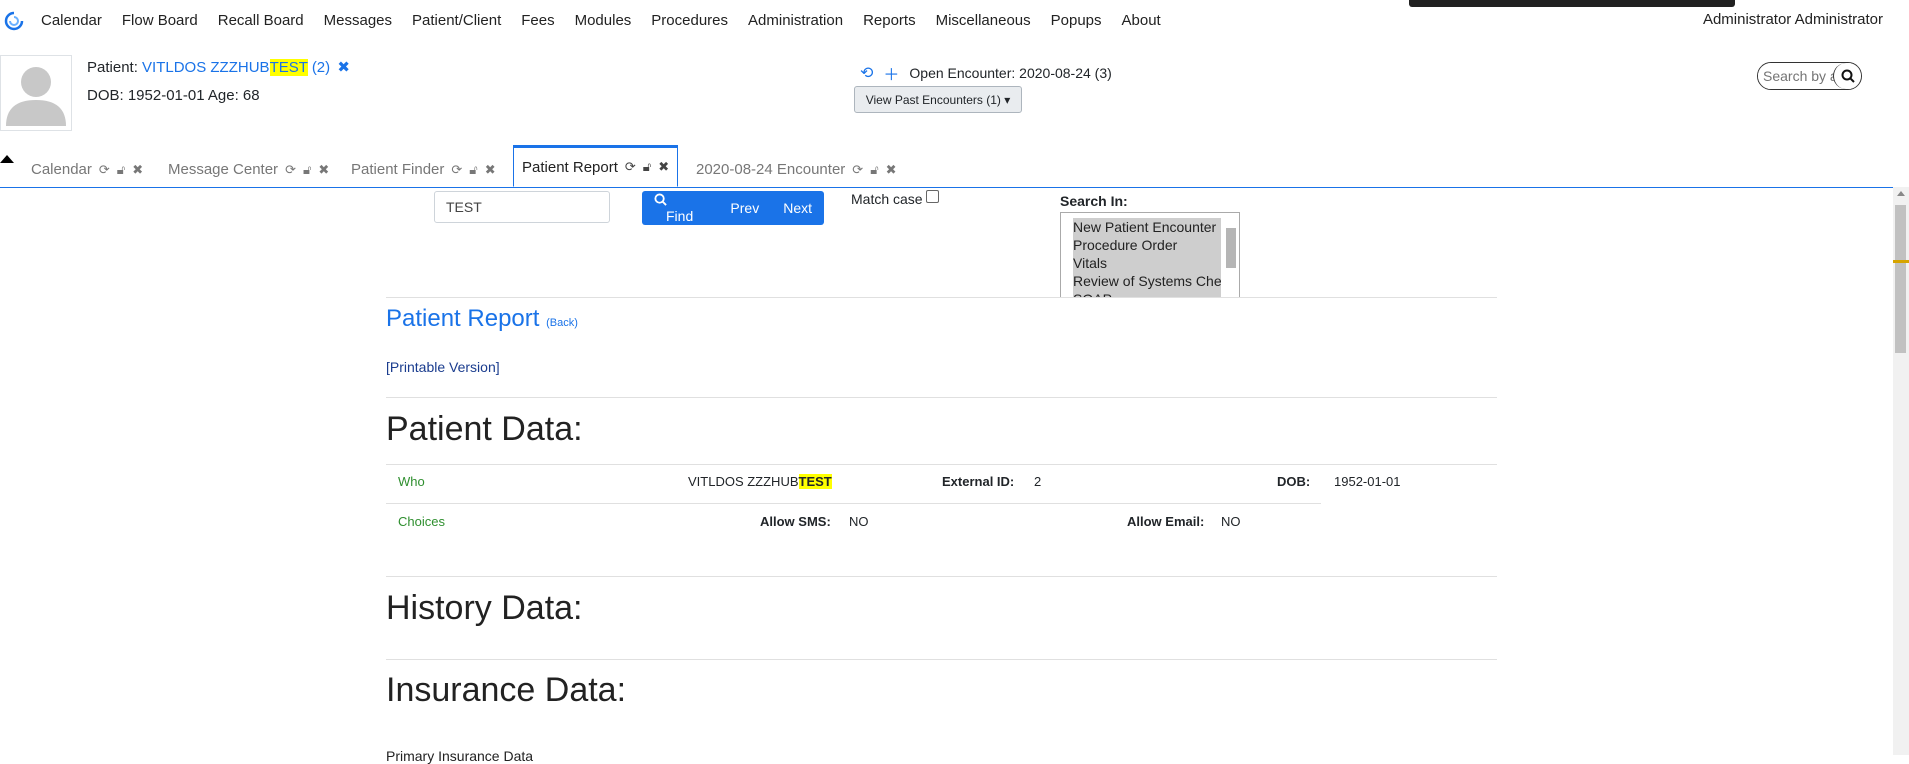 This screenshot has width=1909, height=764. I want to click on find-input: TEST, so click(522, 207).